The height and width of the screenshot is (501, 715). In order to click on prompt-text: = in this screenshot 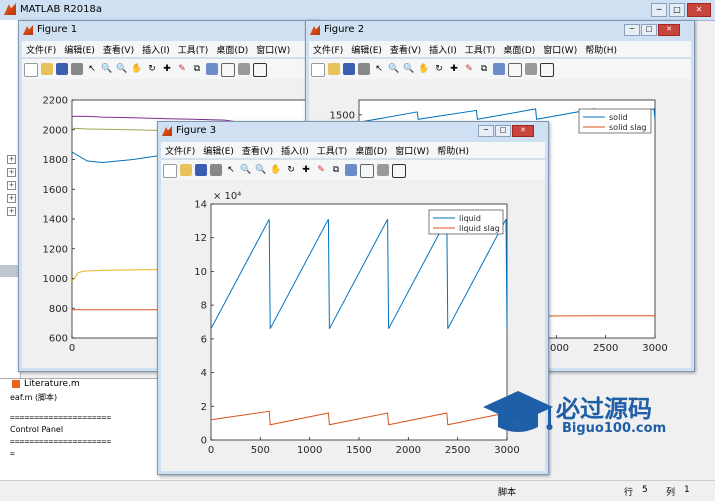, I will do `click(12, 453)`.